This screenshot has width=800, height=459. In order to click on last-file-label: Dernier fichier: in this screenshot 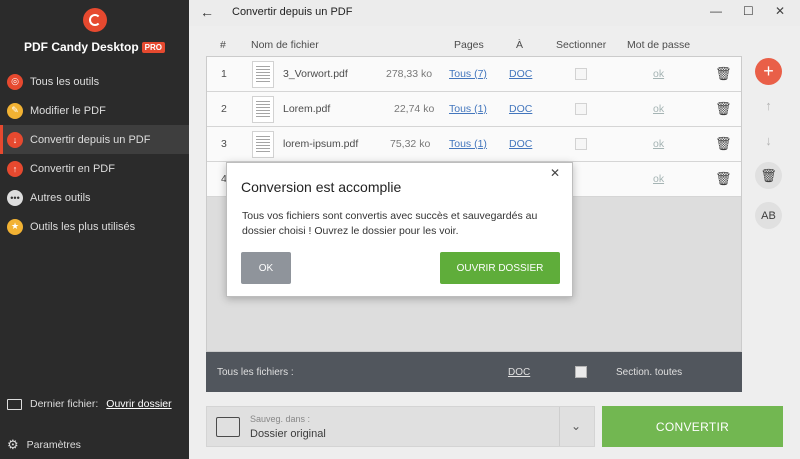, I will do `click(64, 404)`.